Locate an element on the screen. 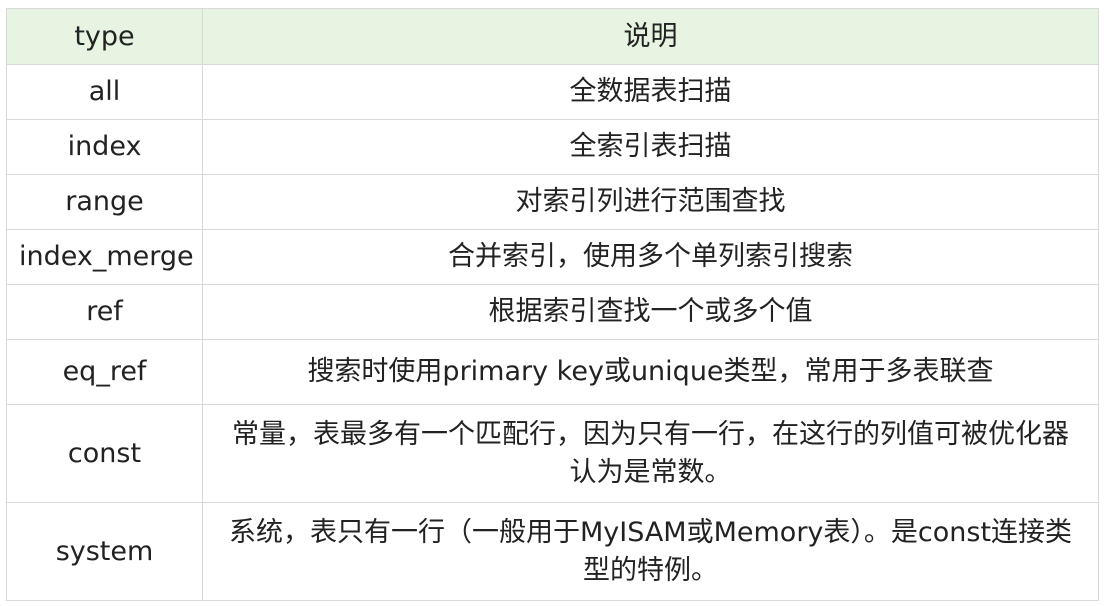  cell-description: 合并索引，使用多个单列索引搜索 is located at coordinates (650, 257).